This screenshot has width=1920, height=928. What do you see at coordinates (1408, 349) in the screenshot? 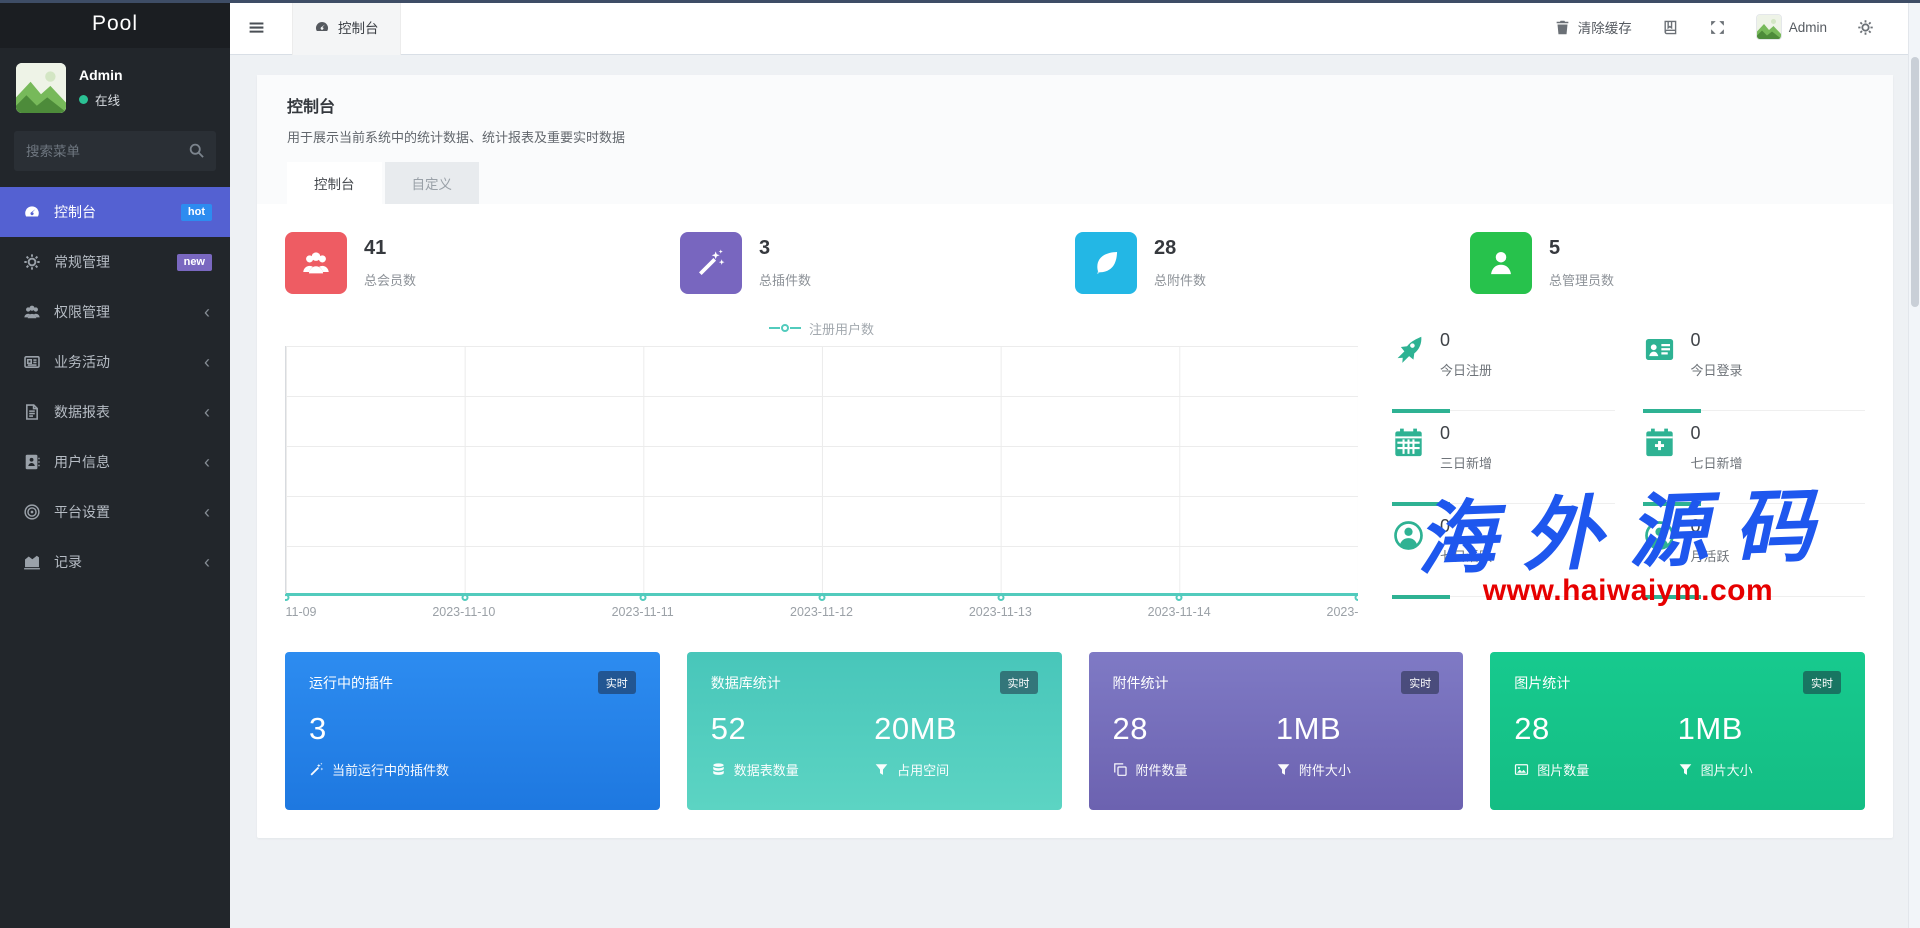
I see `rocket-icon` at bounding box center [1408, 349].